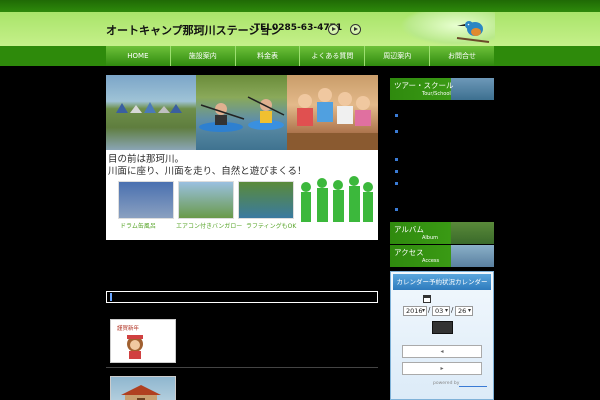 This screenshot has height=400, width=600. Describe the element at coordinates (436, 94) in the screenshot. I see `tour-subtitle: Tour/School` at that location.